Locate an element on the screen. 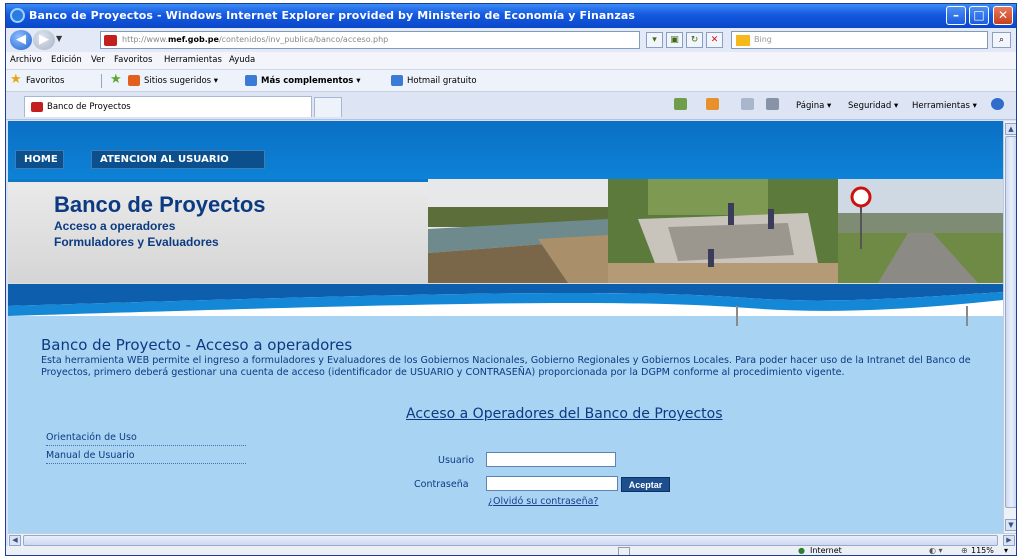  add-favorite-icon: ★ is located at coordinates (116, 79).